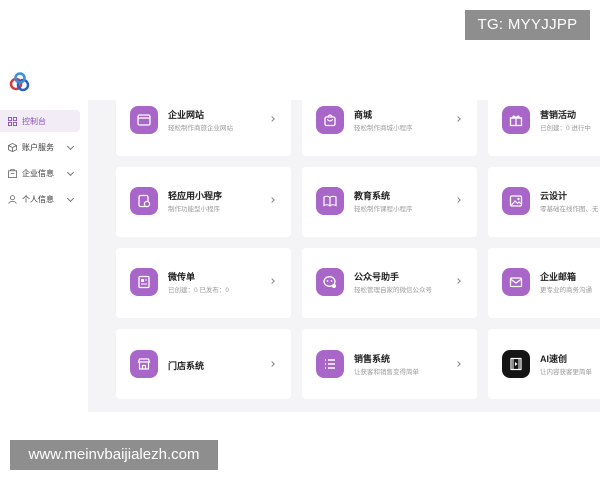  I want to click on card-mall: 商城 轻松制作商城小程序, so click(389, 128).